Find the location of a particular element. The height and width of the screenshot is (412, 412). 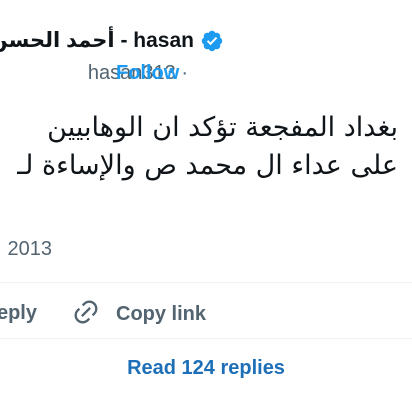

copy-link-label: Copy link is located at coordinates (161, 314).